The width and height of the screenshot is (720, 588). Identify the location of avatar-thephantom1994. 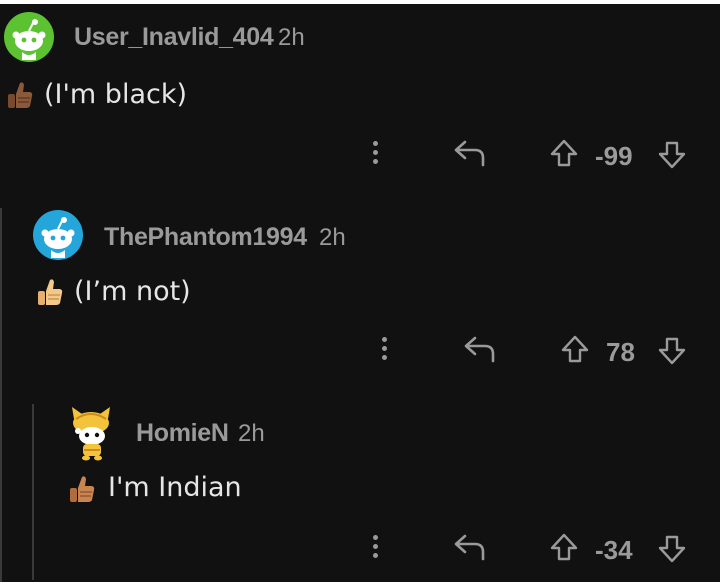
(58, 235).